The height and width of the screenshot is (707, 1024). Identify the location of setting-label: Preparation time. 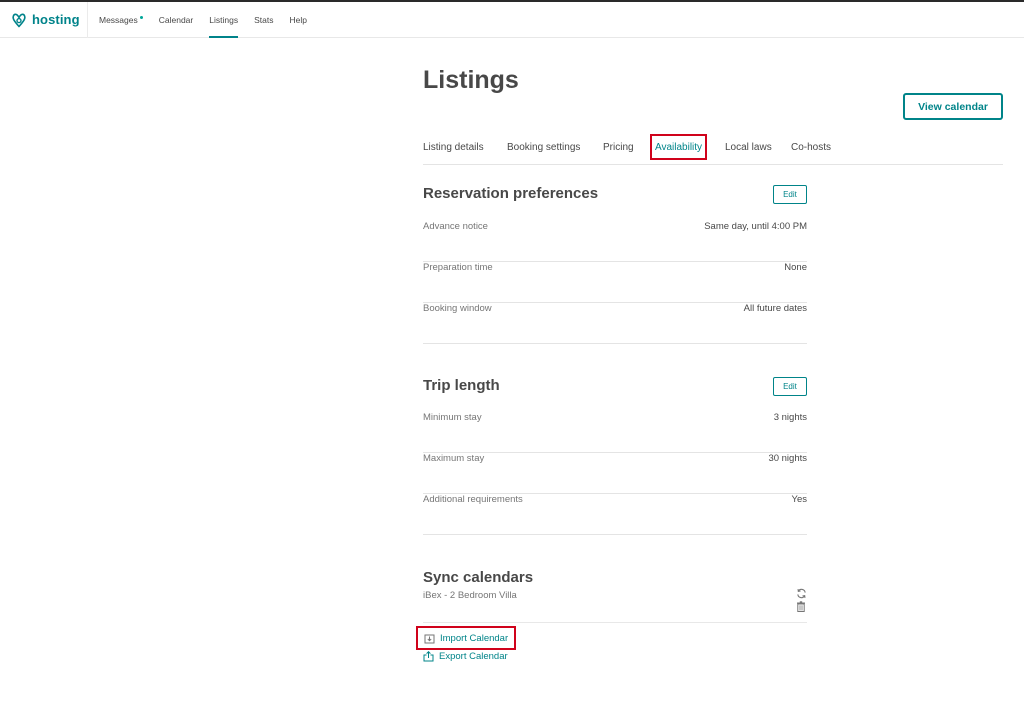
(458, 267).